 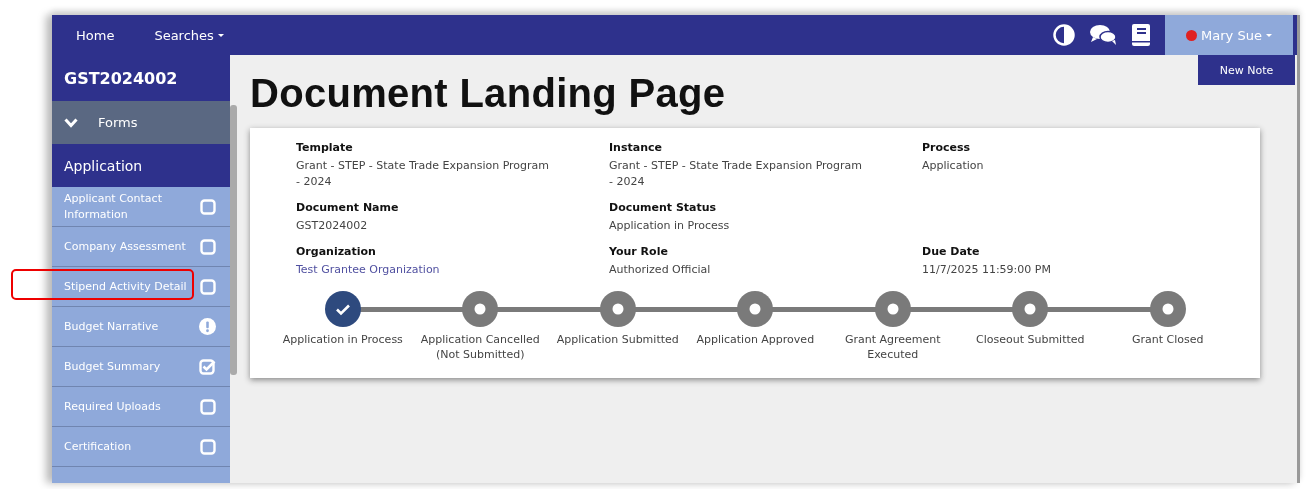 What do you see at coordinates (638, 251) in the screenshot?
I see `field-label: Your Role` at bounding box center [638, 251].